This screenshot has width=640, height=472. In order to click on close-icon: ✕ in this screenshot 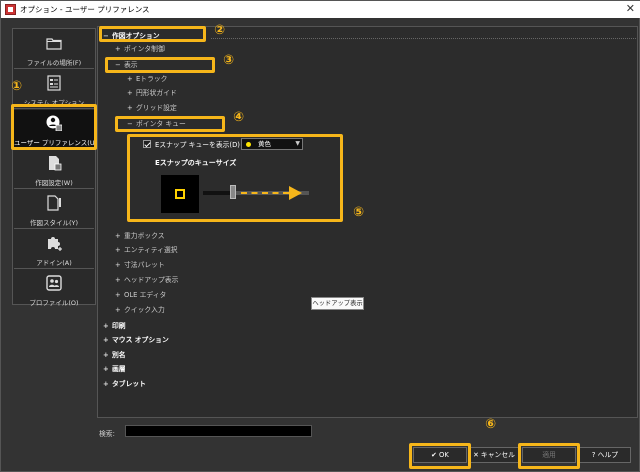, I will do `click(630, 8)`.